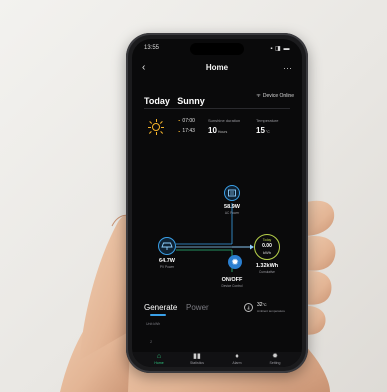 The height and width of the screenshot is (392, 387). I want to click on sunrise-row: ◓ 07:00, so click(186, 121).